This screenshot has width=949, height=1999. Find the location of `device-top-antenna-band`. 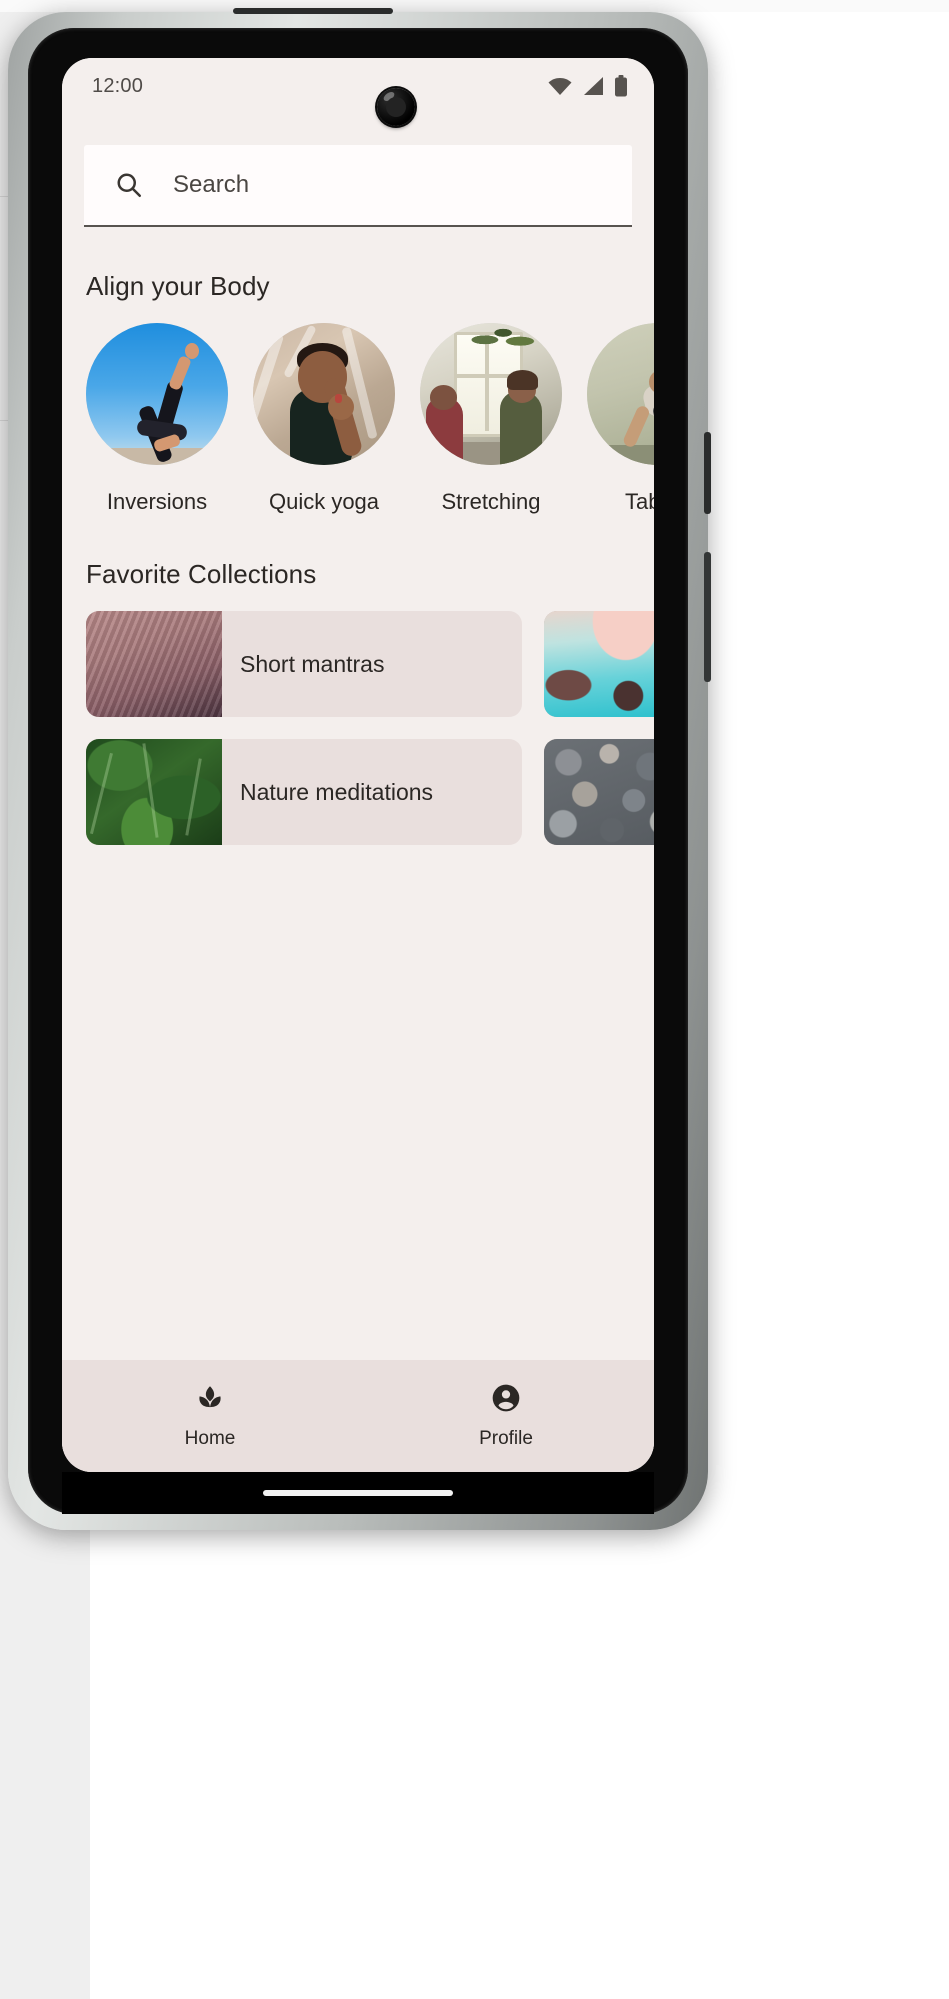

device-top-antenna-band is located at coordinates (313, 11).